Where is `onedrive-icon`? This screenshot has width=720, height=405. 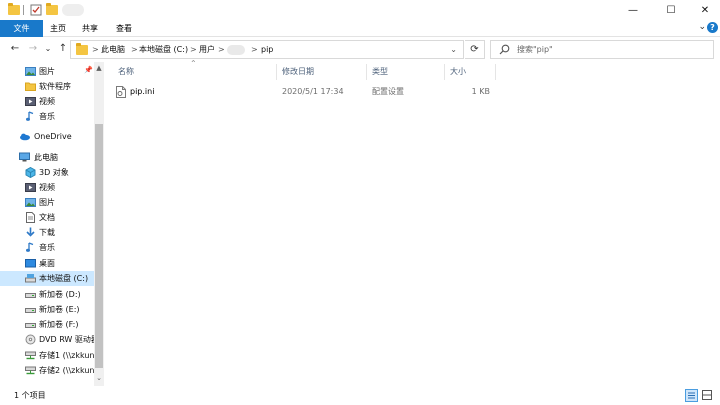 onedrive-icon is located at coordinates (25, 137).